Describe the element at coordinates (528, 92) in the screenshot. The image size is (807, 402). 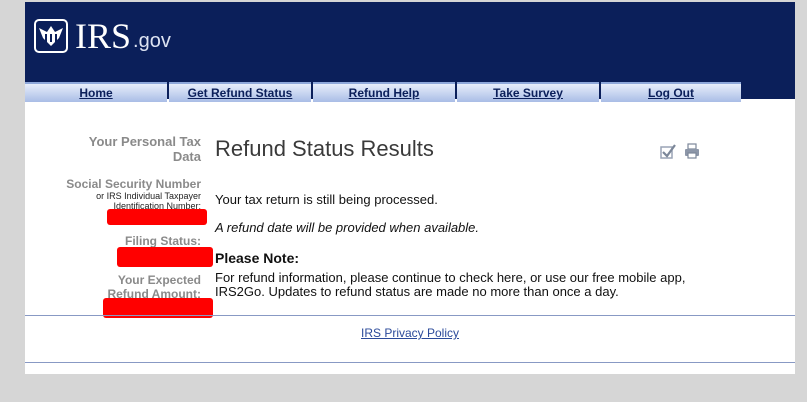
I see `tab-take-survey: Take Survey` at that location.